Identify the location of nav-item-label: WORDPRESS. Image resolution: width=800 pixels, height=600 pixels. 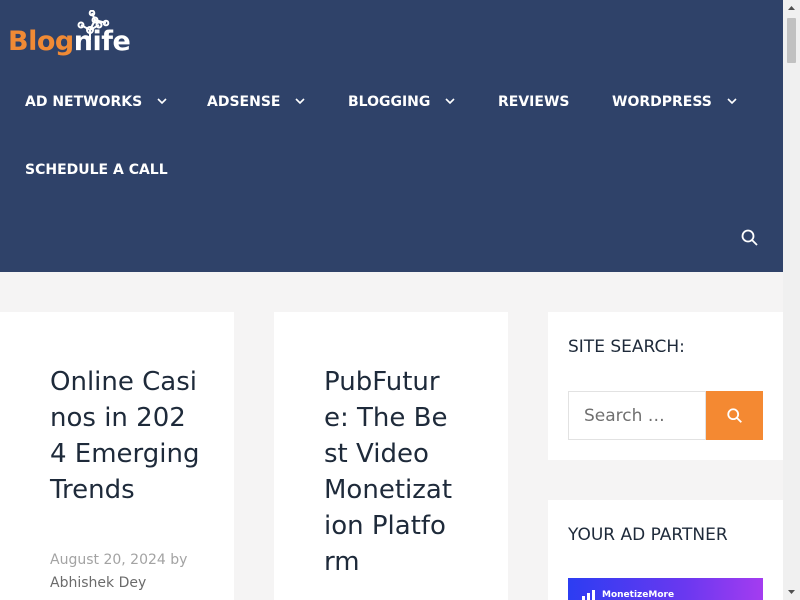
(662, 102).